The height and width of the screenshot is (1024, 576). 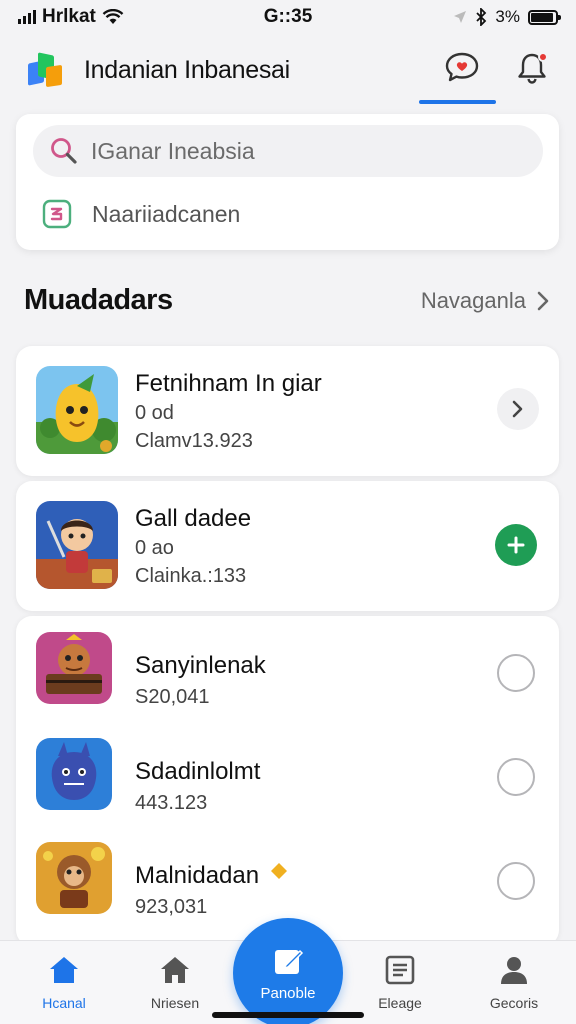 I want to click on chat-icon, so click(x=462, y=67).